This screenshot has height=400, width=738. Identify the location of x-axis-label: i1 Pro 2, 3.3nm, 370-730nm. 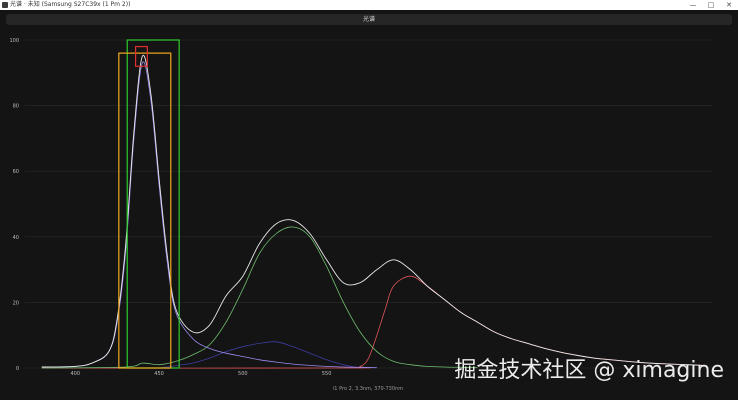
(368, 389).